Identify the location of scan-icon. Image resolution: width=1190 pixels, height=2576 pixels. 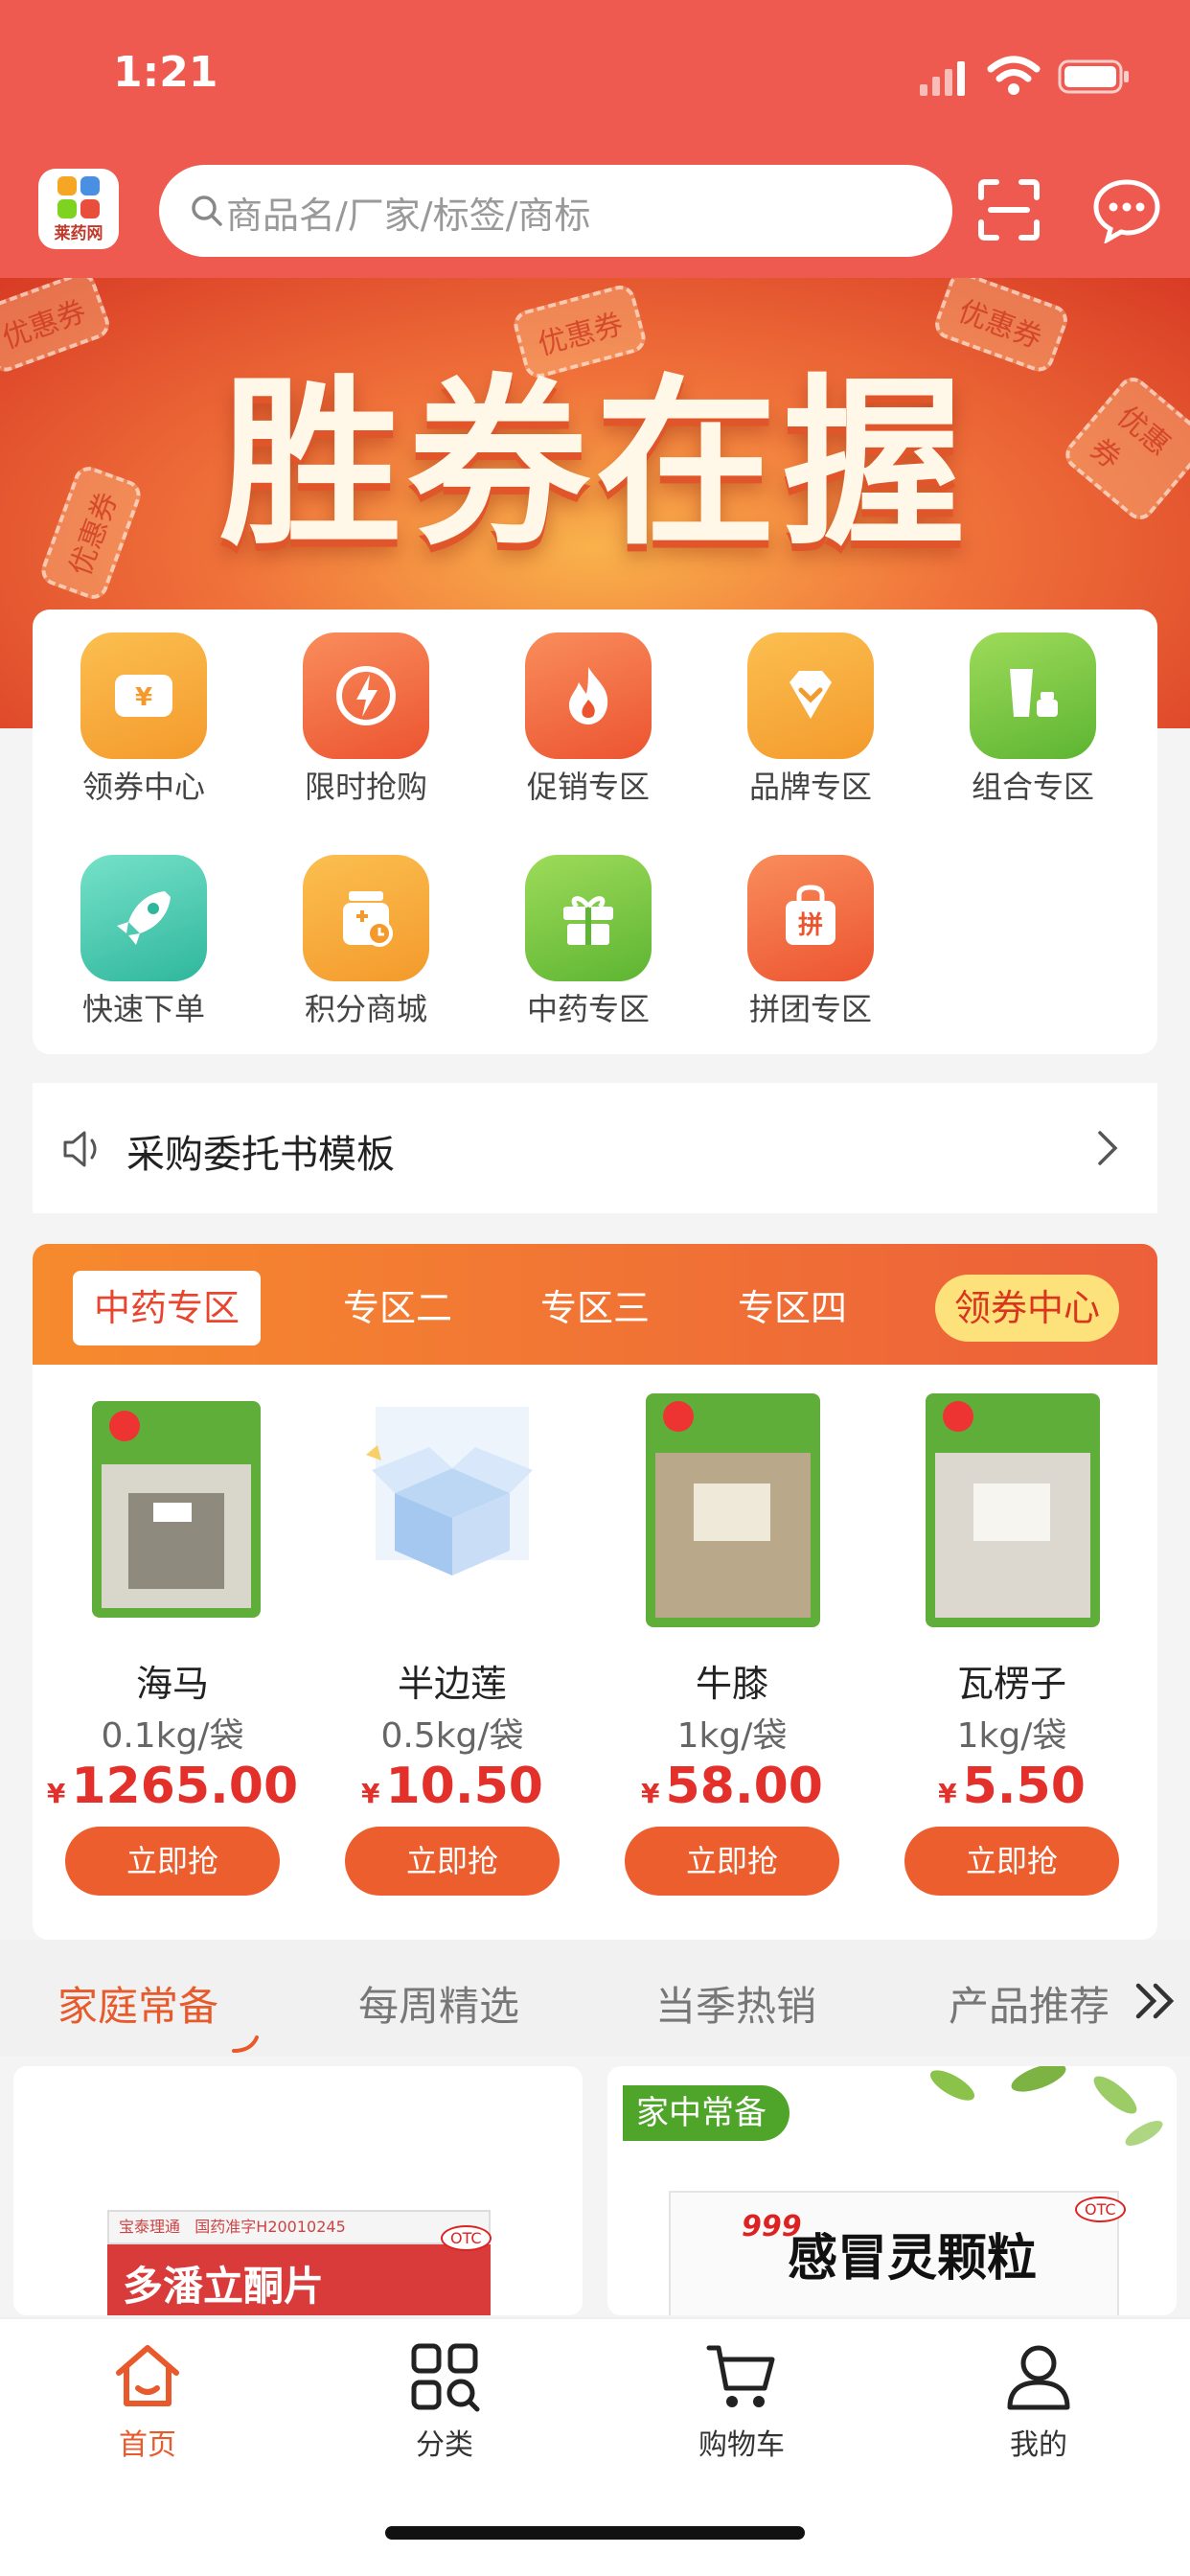
(1009, 210).